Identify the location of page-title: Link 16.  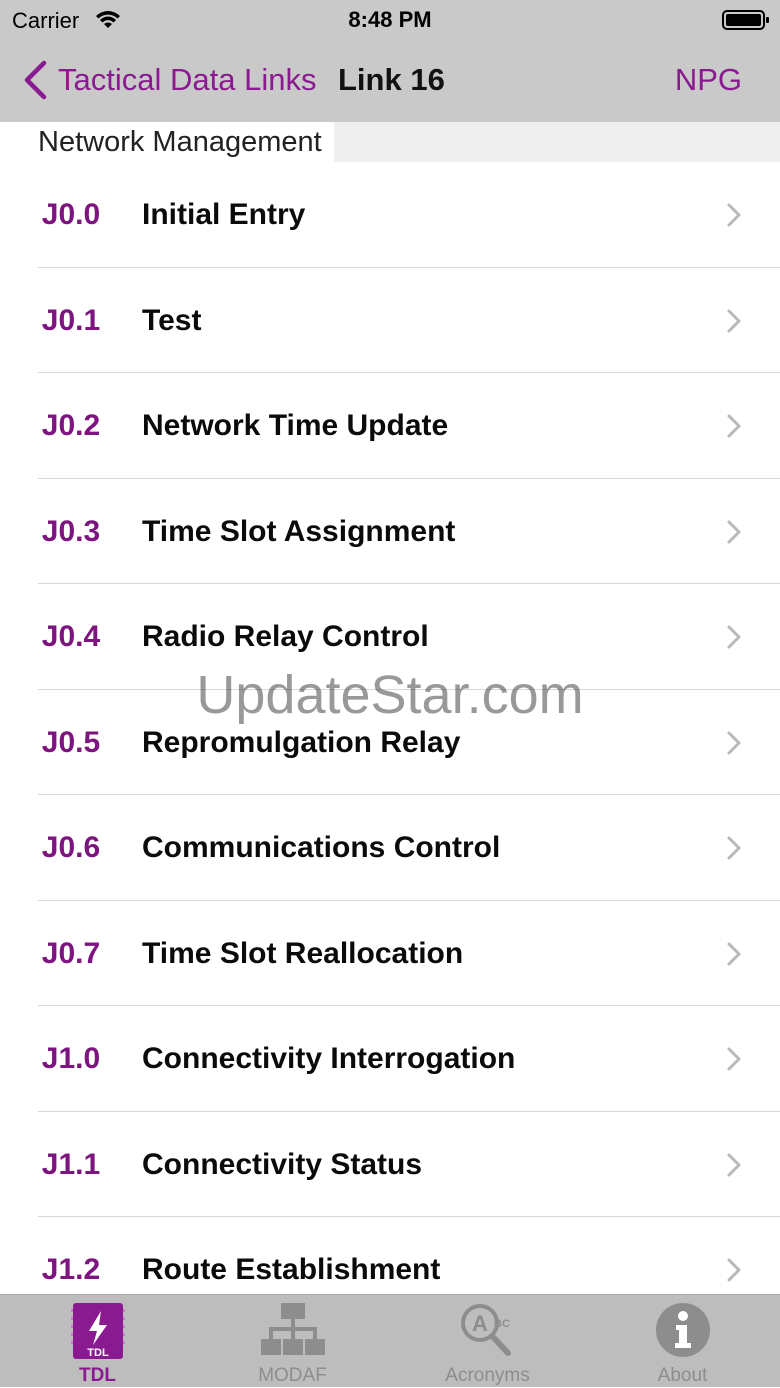
(391, 79).